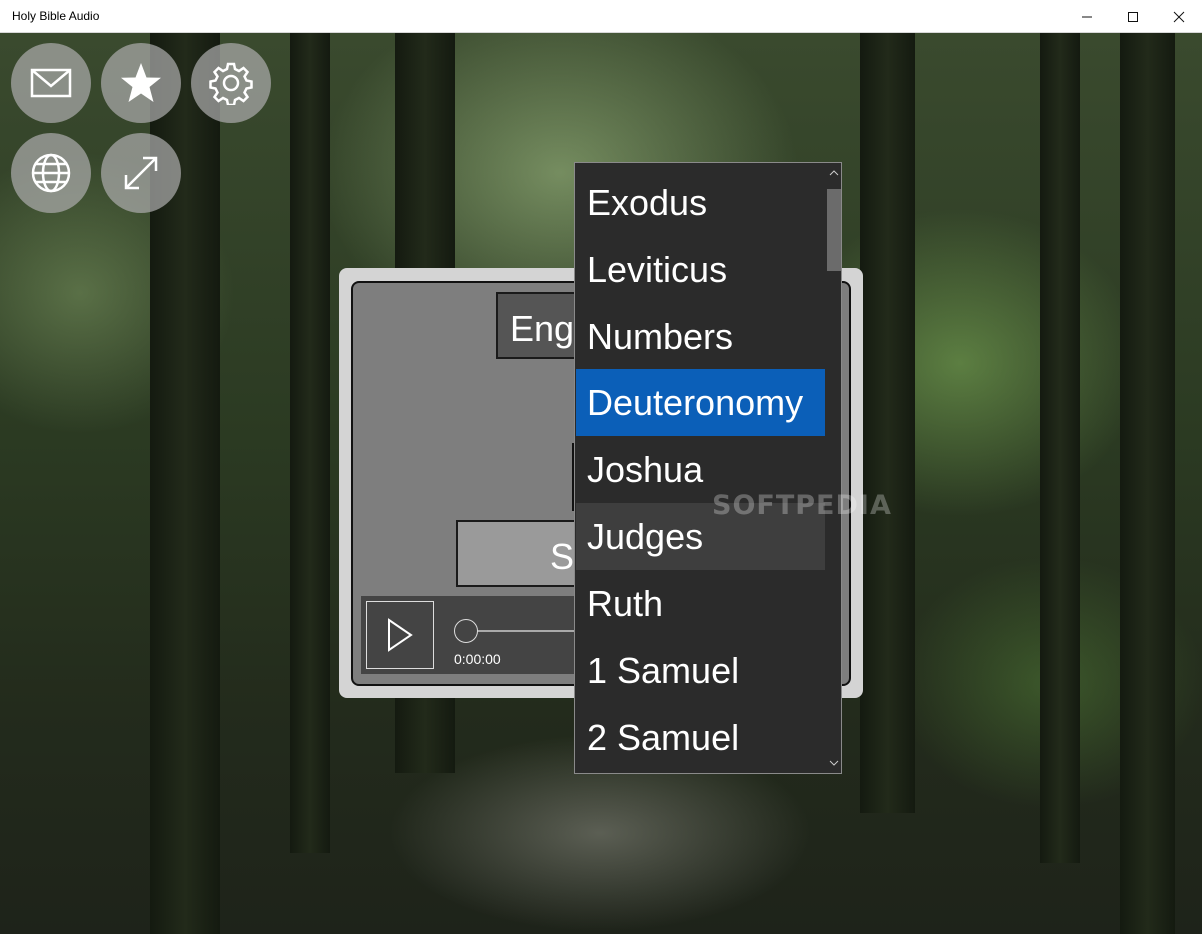 The height and width of the screenshot is (934, 1202). What do you see at coordinates (700, 402) in the screenshot?
I see `list-item-selected: Deuteronomy` at bounding box center [700, 402].